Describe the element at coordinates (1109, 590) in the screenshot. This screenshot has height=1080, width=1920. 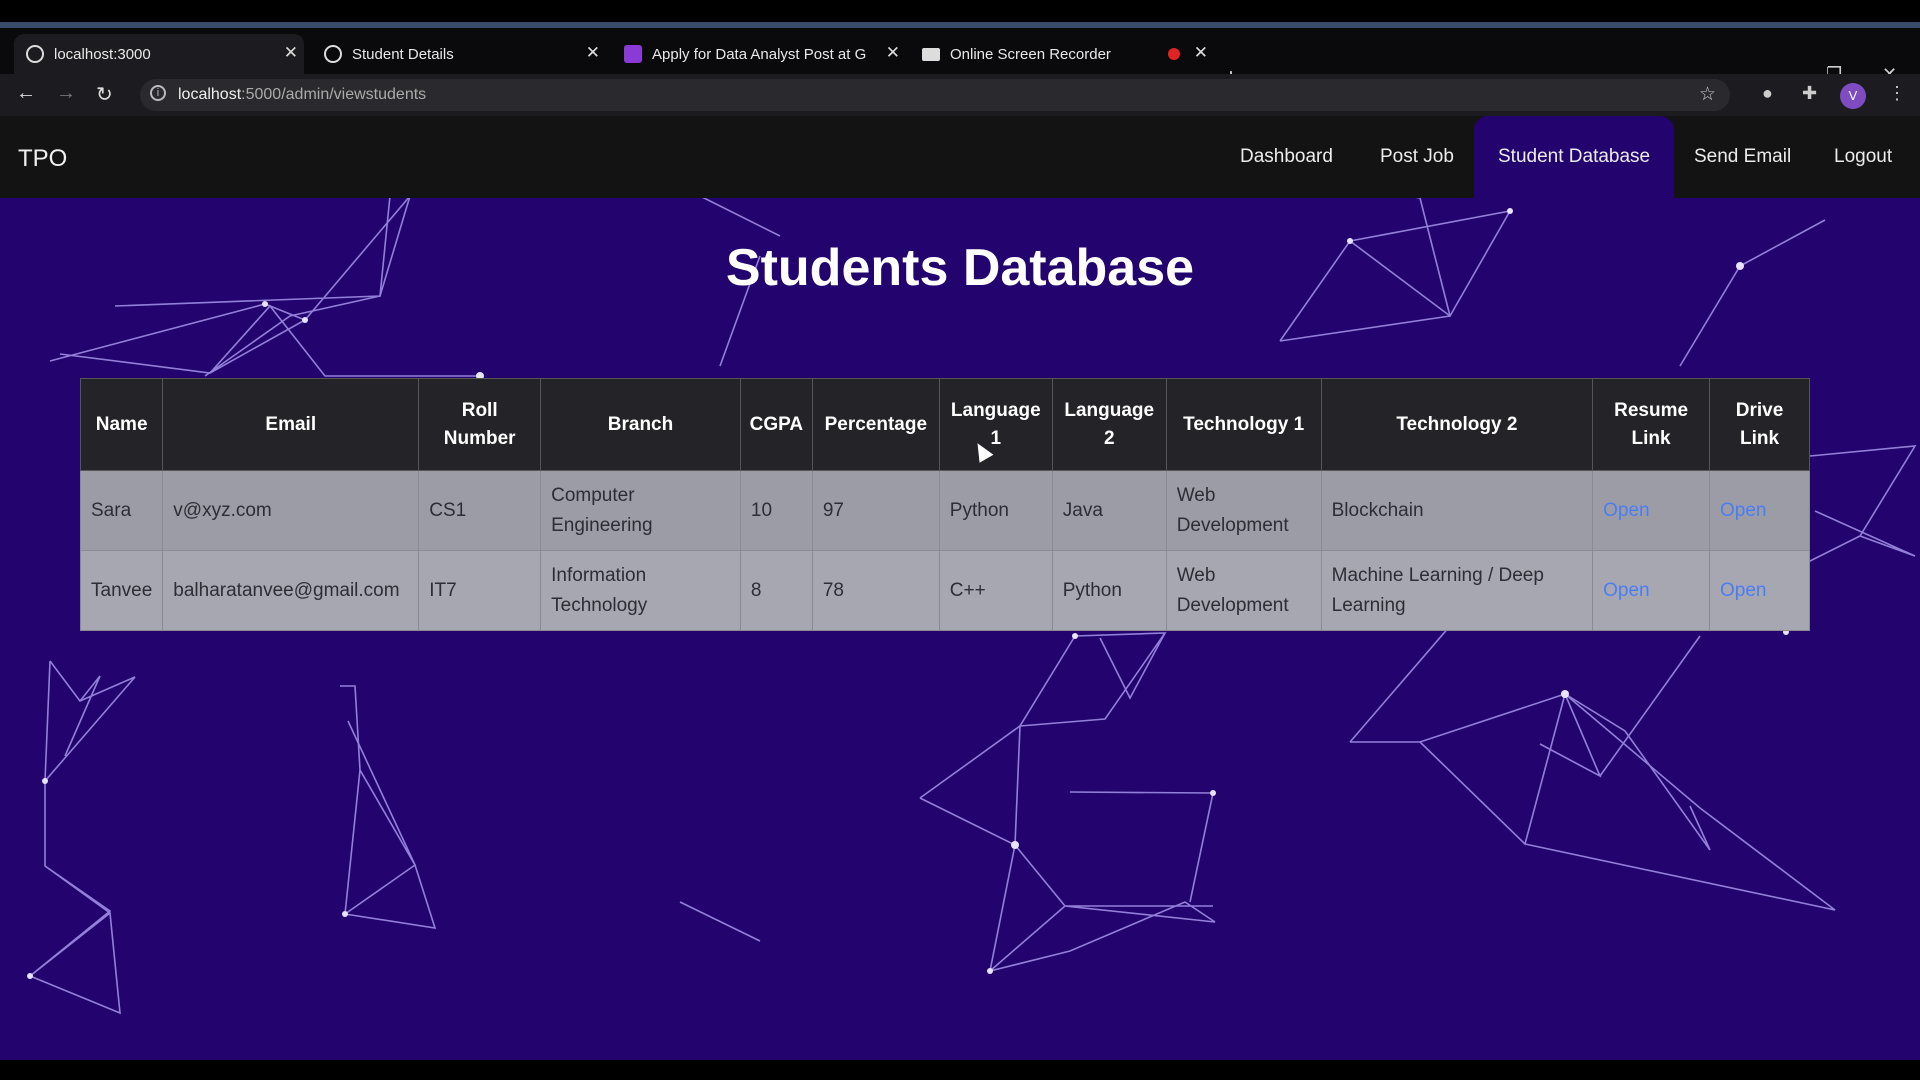
I see `cell-language-2: Python` at that location.